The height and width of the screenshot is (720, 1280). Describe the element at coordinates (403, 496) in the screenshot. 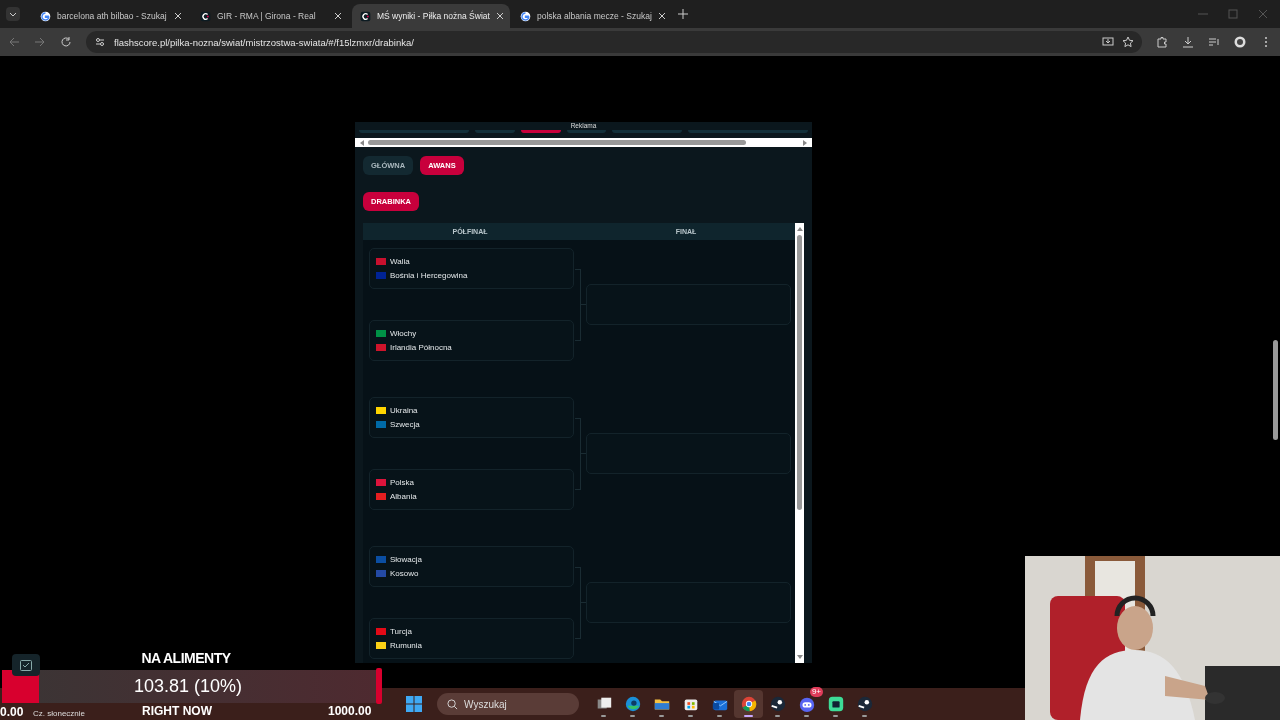

I see `team-name: Albania` at that location.